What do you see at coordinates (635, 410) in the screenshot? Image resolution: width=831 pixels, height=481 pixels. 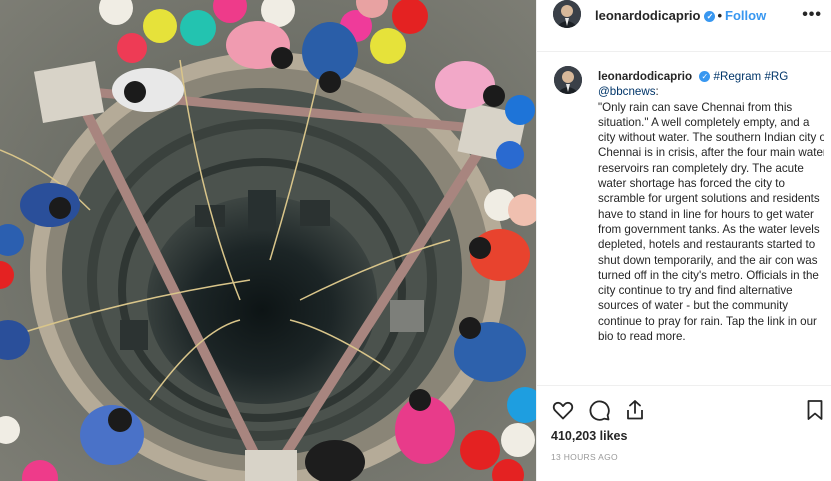 I see `share-icon` at bounding box center [635, 410].